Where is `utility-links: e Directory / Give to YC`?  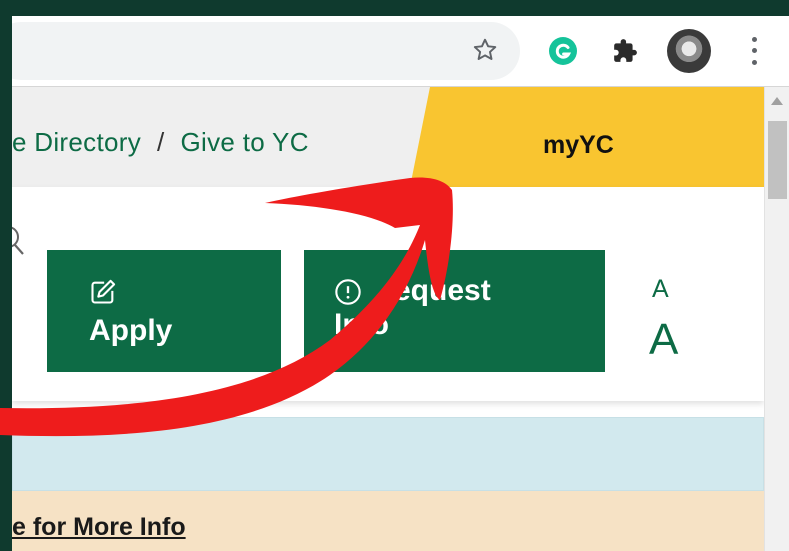 utility-links: e Directory / Give to YC is located at coordinates (160, 142).